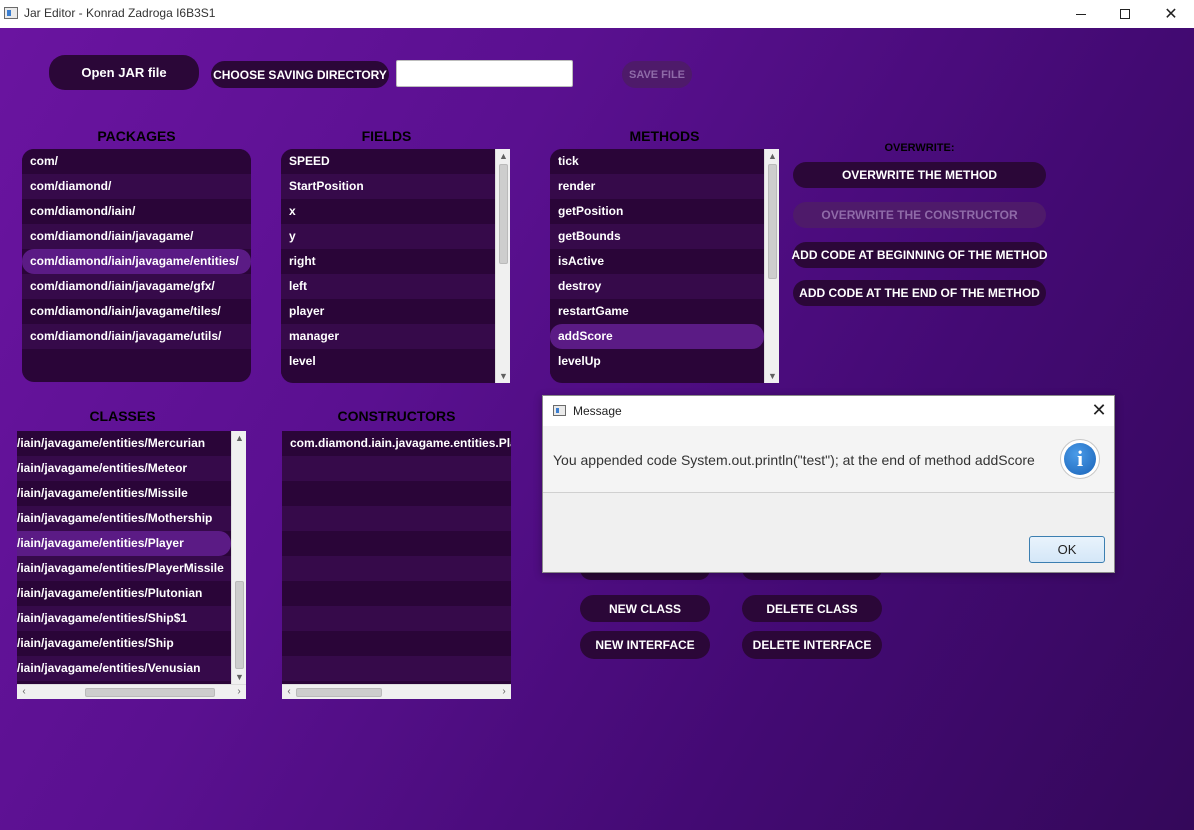 The width and height of the screenshot is (1194, 830). I want to click on add-code-end-button: ADD CODE AT THE END OF THE METHOD, so click(919, 293).